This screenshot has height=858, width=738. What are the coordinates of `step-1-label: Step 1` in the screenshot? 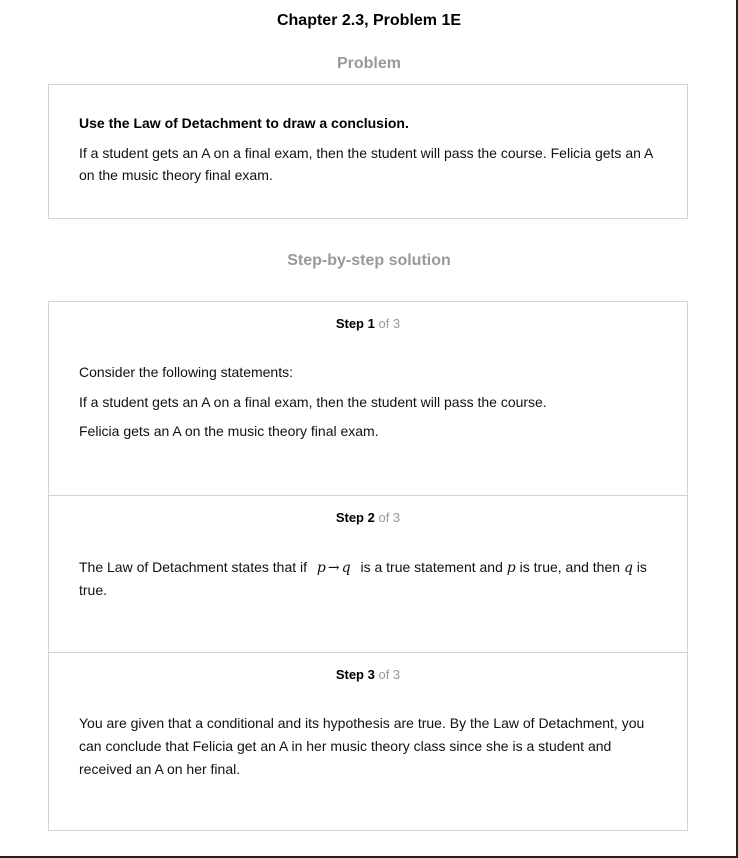 It's located at (355, 323).